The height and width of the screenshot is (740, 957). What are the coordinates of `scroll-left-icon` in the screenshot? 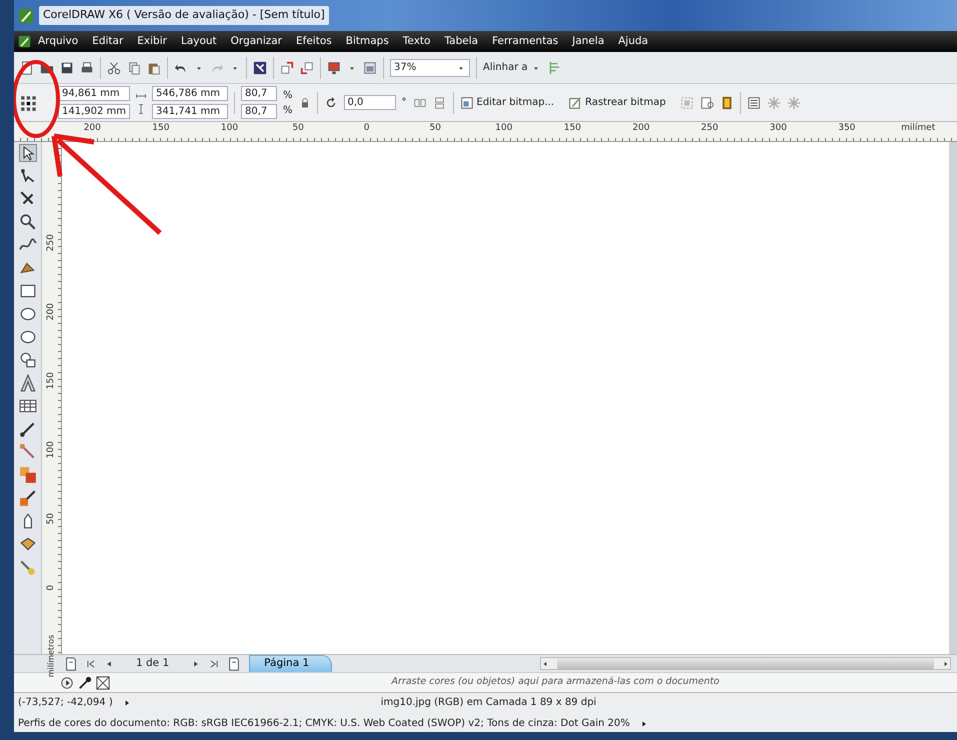 It's located at (545, 664).